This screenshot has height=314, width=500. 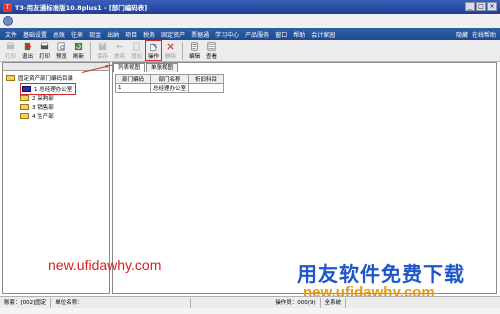 What do you see at coordinates (250, 311) in the screenshot?
I see `bottom-margin` at bounding box center [250, 311].